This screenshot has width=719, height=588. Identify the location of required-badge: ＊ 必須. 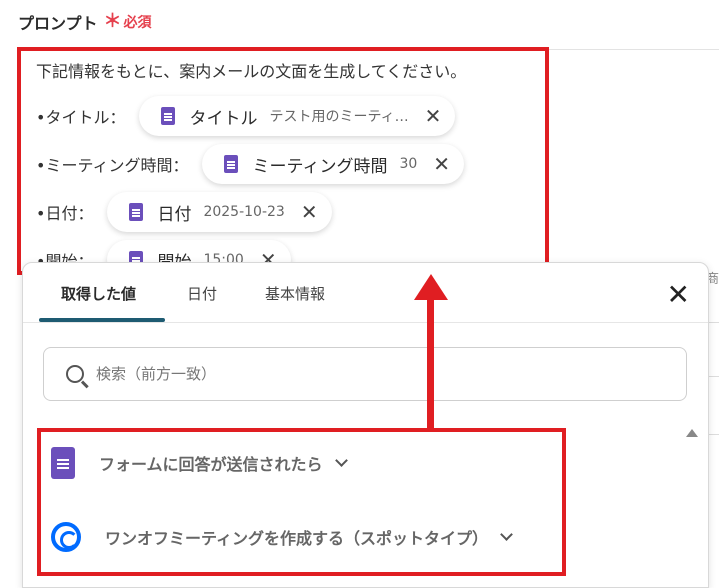
(128, 22).